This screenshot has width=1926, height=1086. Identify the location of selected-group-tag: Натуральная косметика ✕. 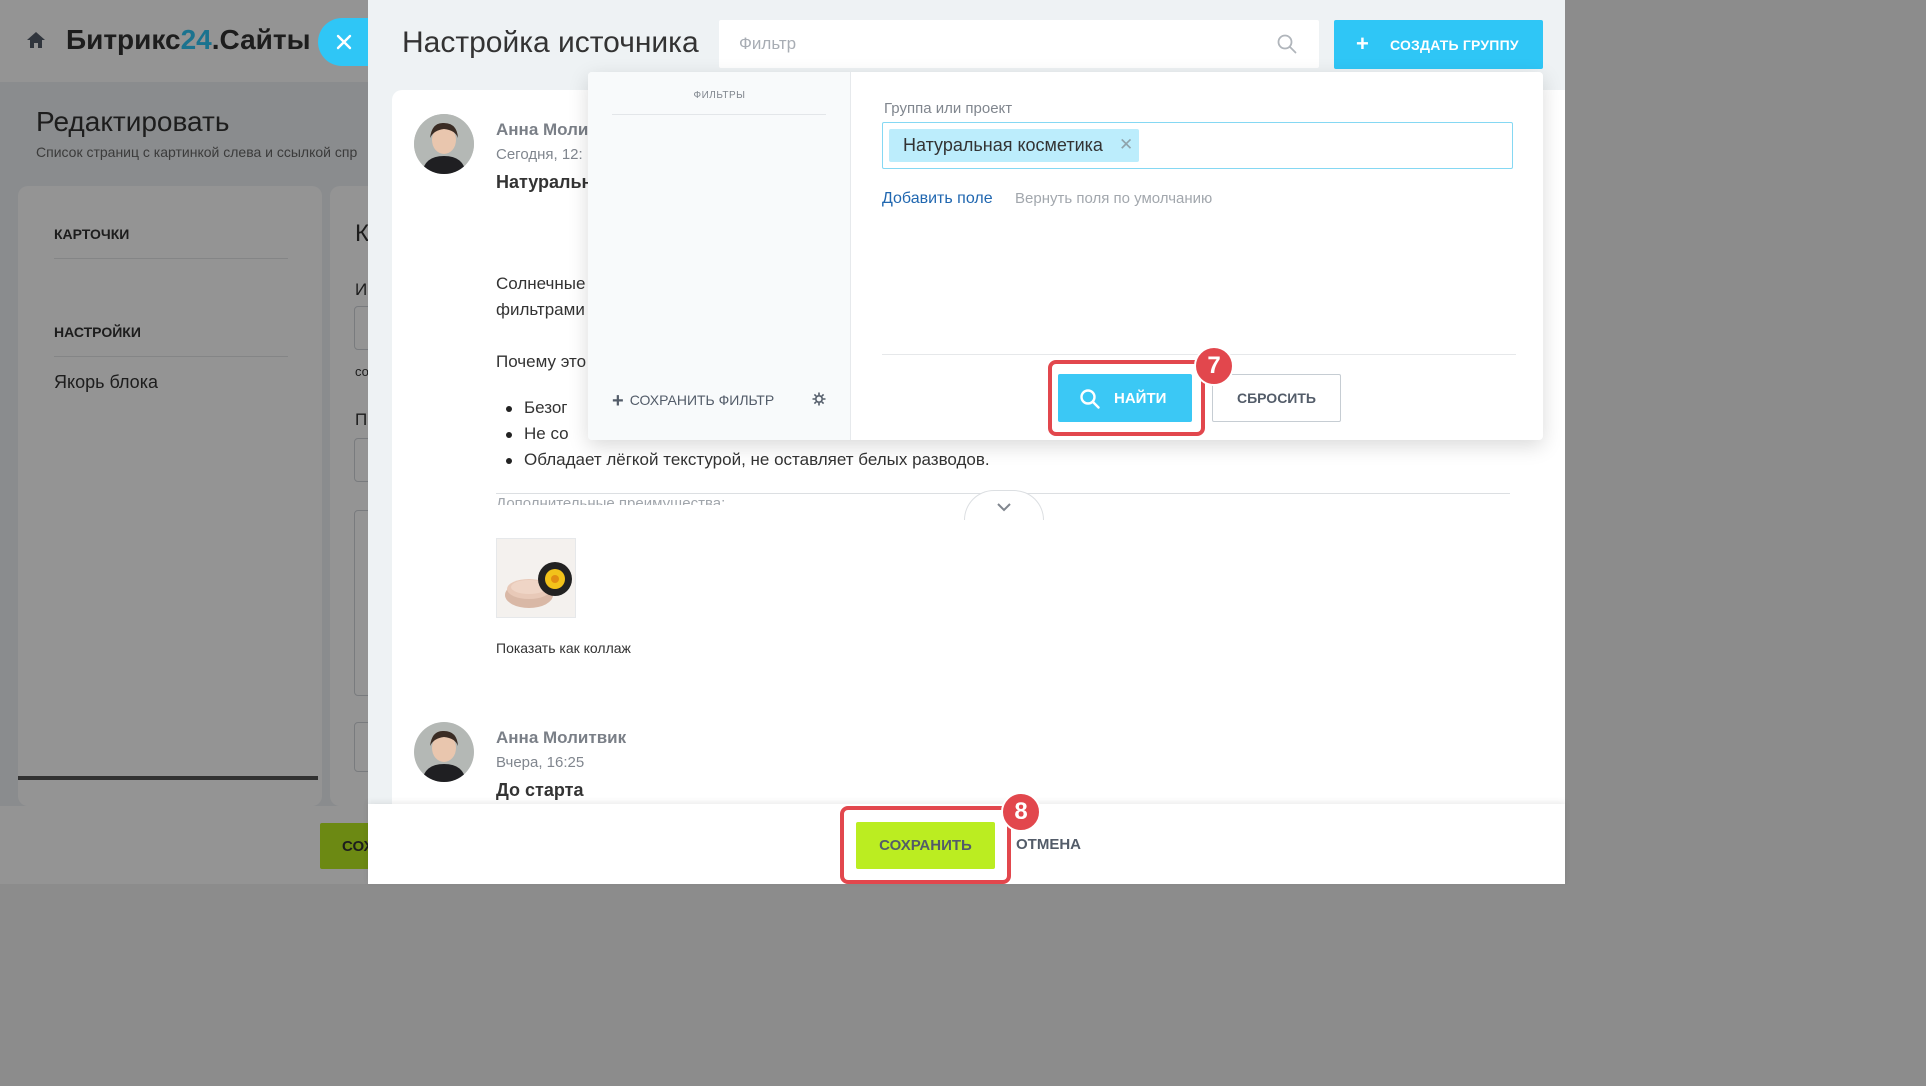
(1014, 145).